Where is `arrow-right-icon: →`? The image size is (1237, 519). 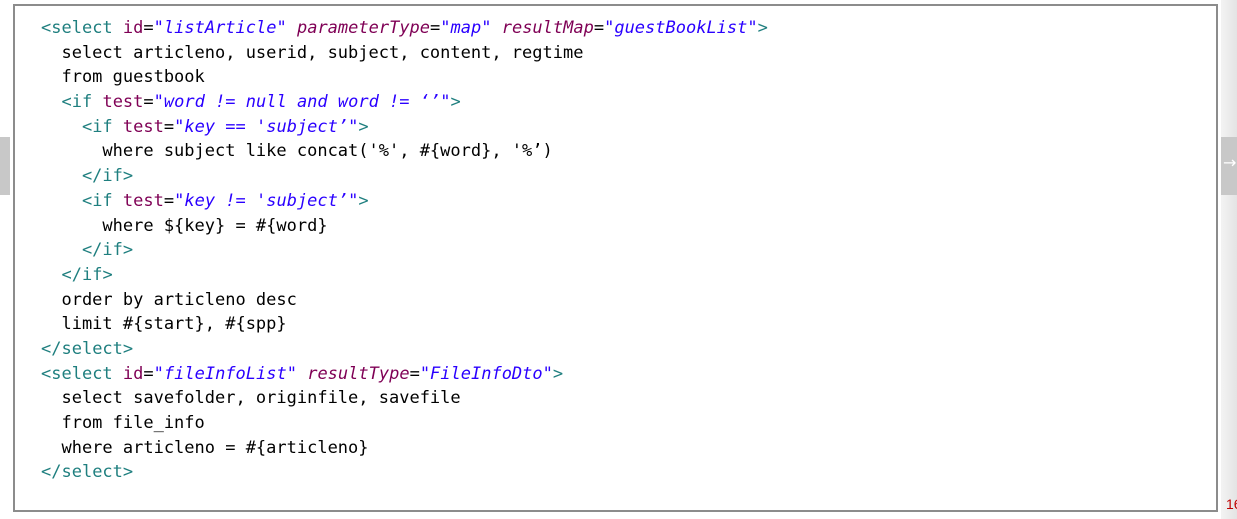 arrow-right-icon: → is located at coordinates (1230, 162).